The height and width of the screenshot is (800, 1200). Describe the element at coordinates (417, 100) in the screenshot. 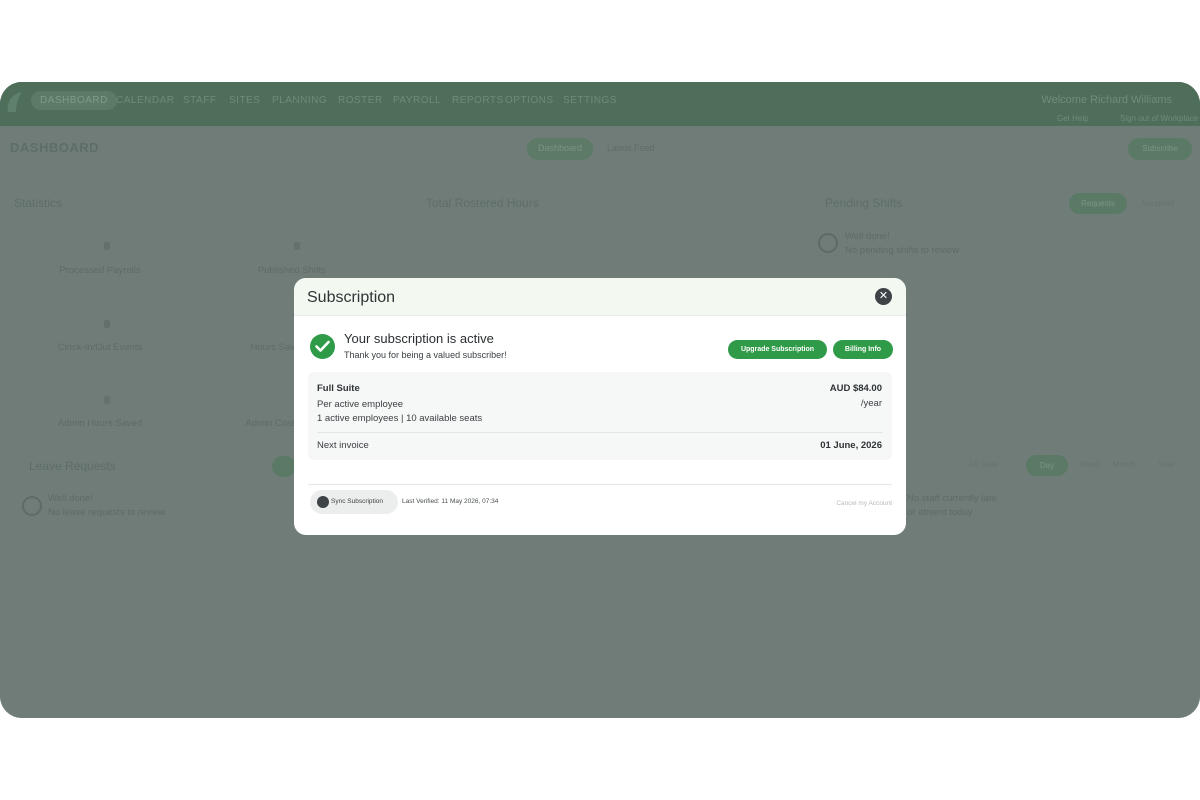

I see `nav-payroll: PAYROLL` at that location.